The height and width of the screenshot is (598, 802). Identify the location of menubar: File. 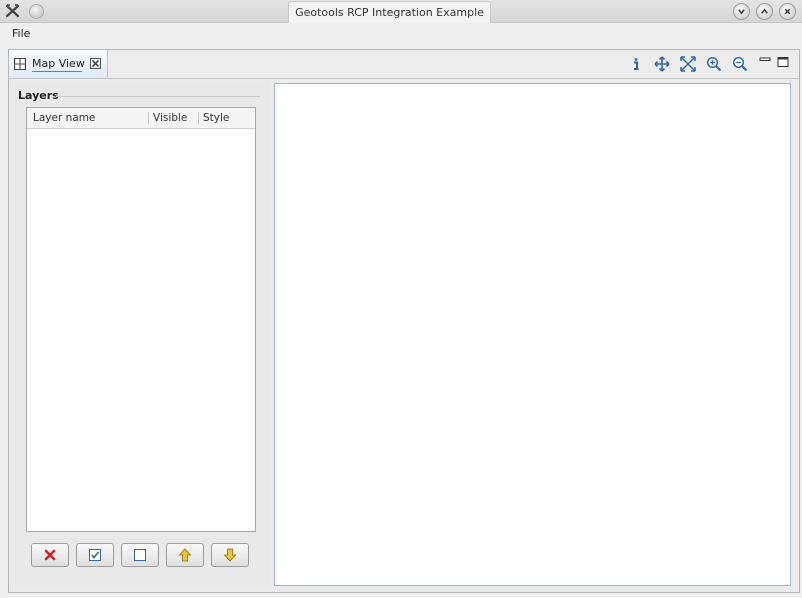
(401, 35).